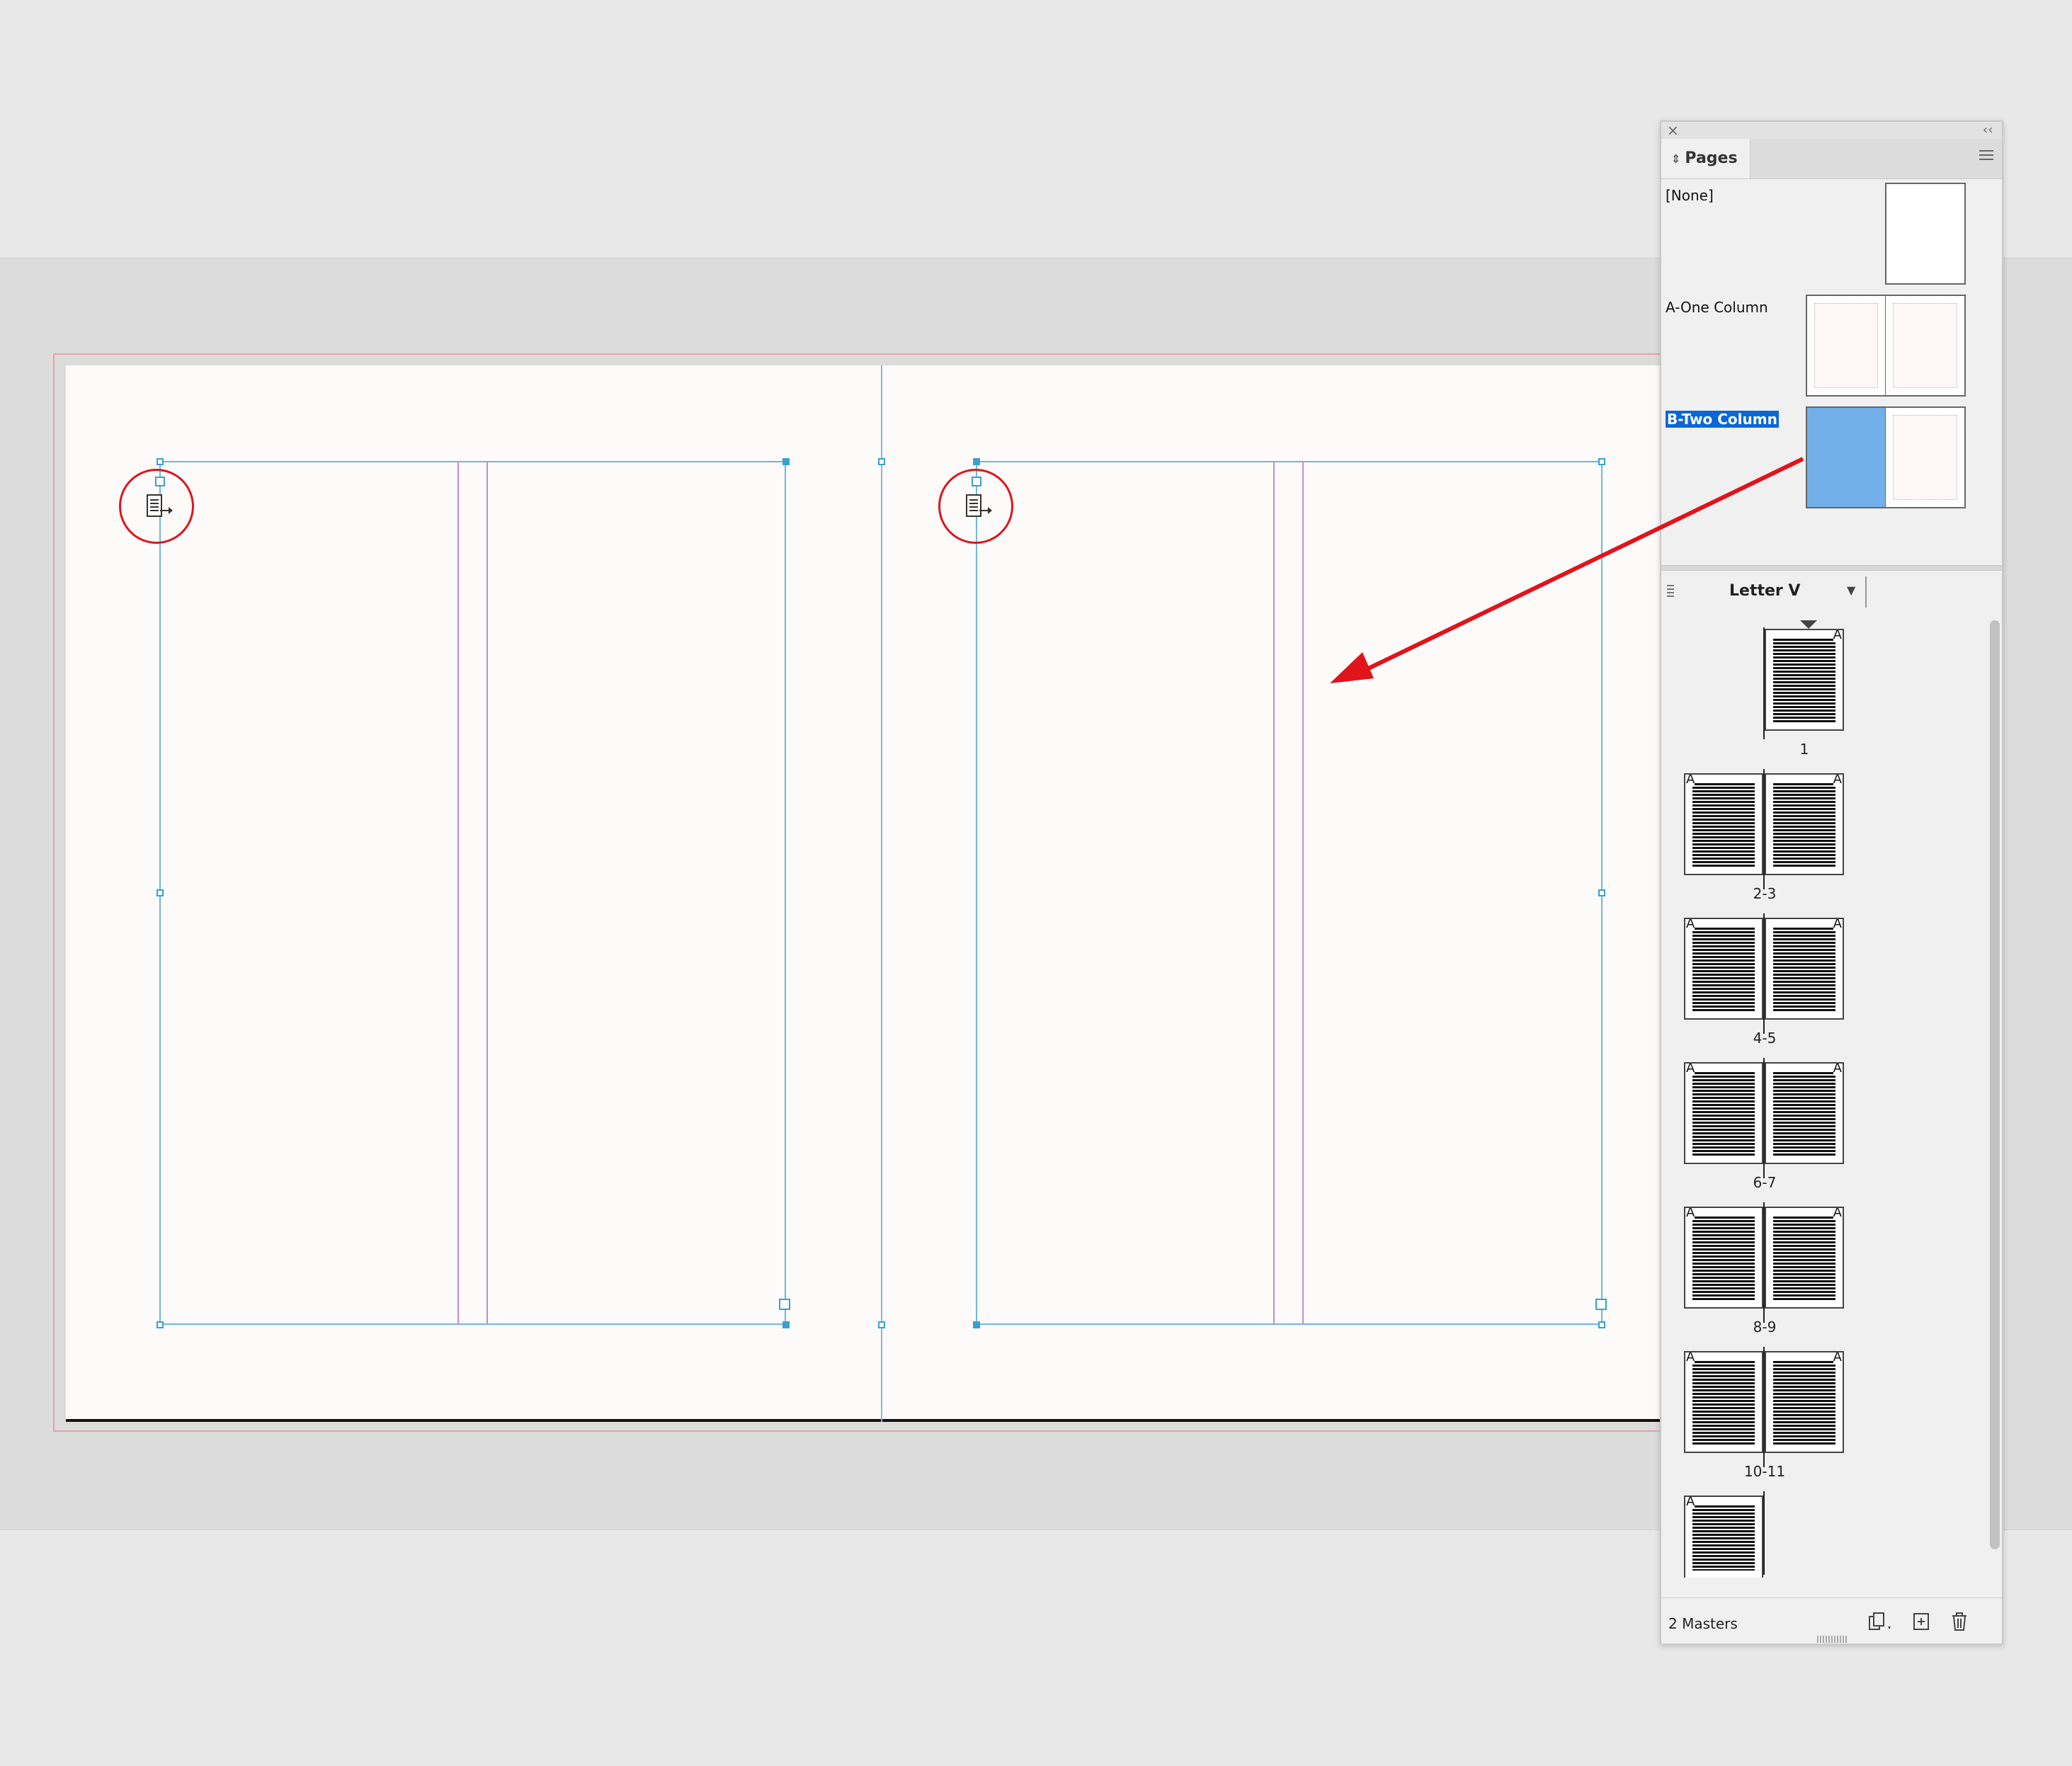 The width and height of the screenshot is (2072, 1766). What do you see at coordinates (1921, 1621) in the screenshot?
I see `new-page-icon` at bounding box center [1921, 1621].